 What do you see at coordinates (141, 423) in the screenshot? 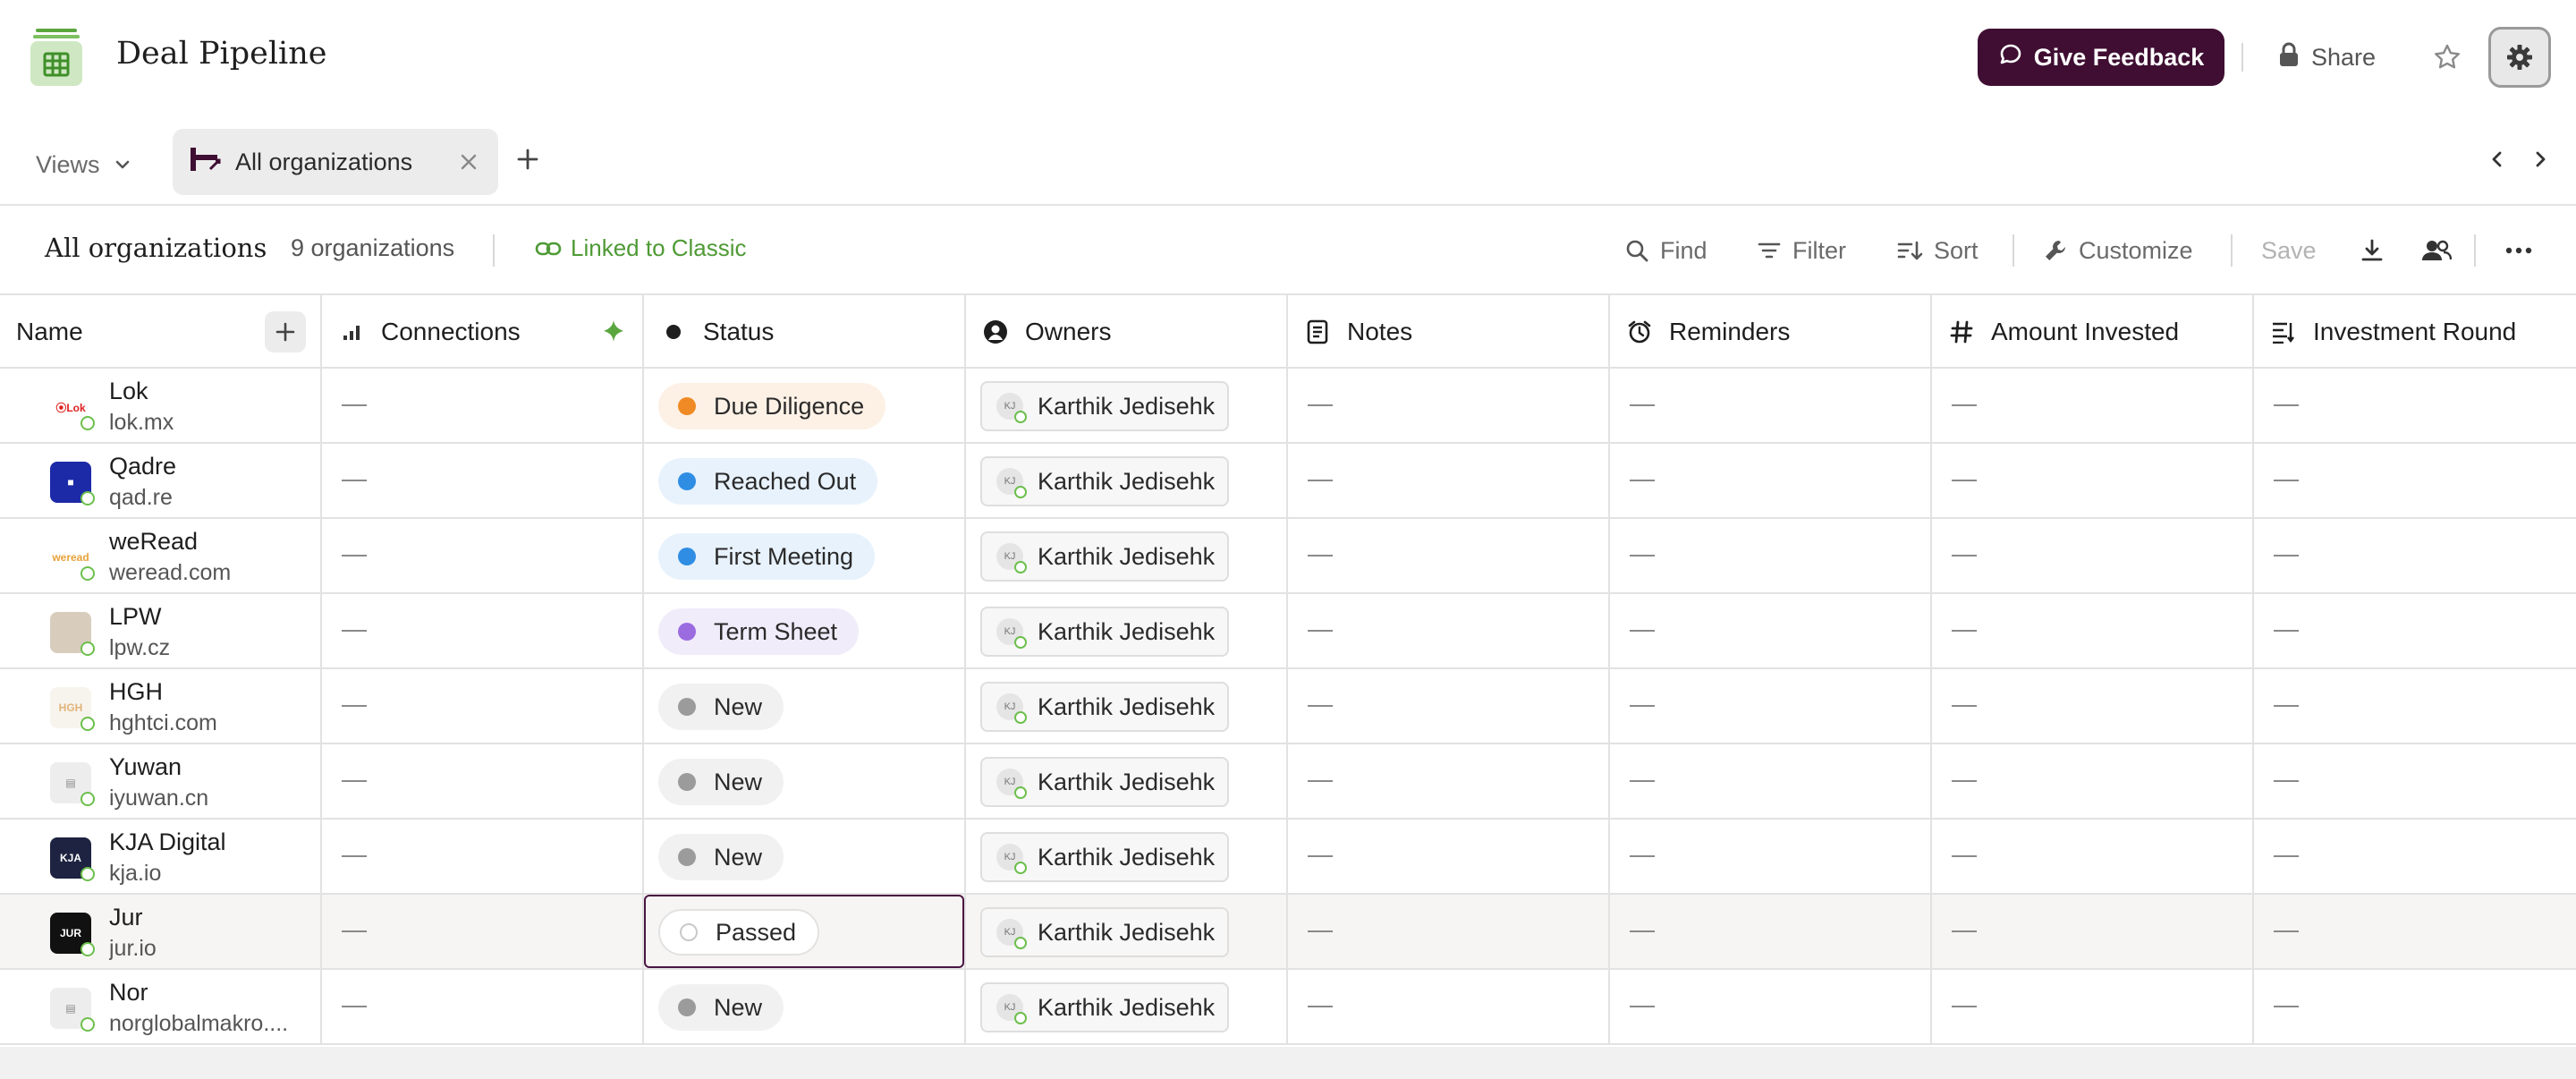
I see `organization-domain: lok.mx` at bounding box center [141, 423].